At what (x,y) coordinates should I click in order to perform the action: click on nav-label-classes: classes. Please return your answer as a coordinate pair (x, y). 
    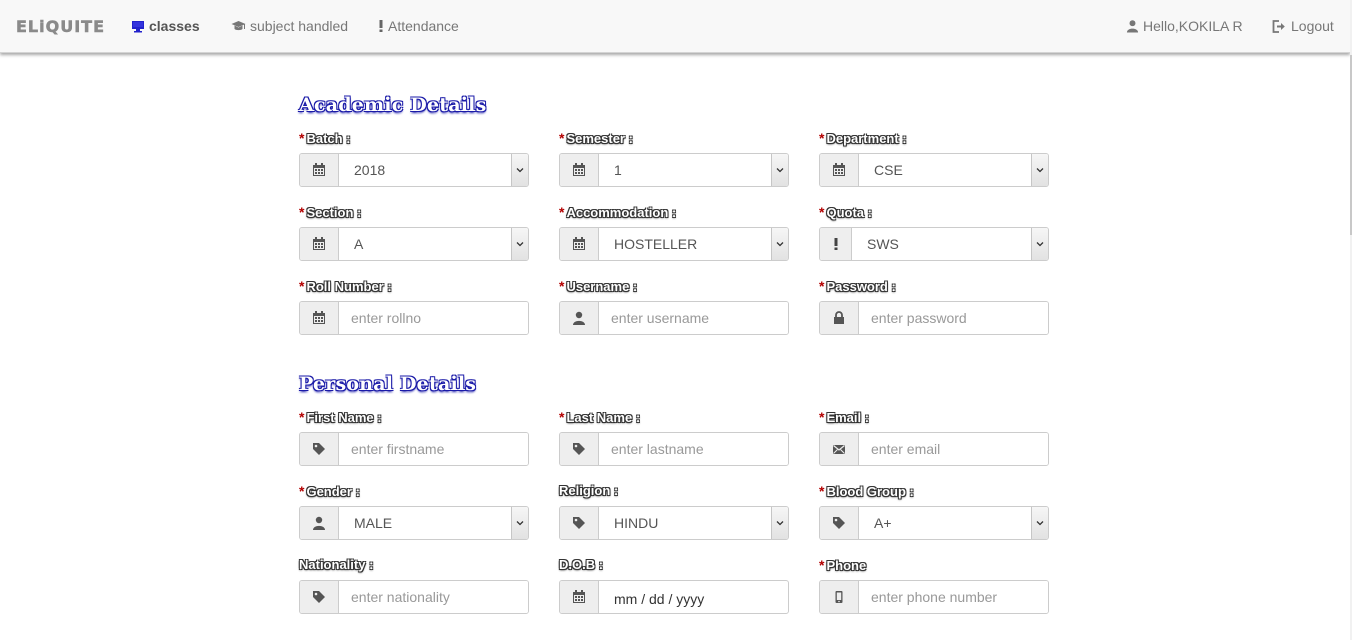
    Looking at the image, I should click on (174, 26).